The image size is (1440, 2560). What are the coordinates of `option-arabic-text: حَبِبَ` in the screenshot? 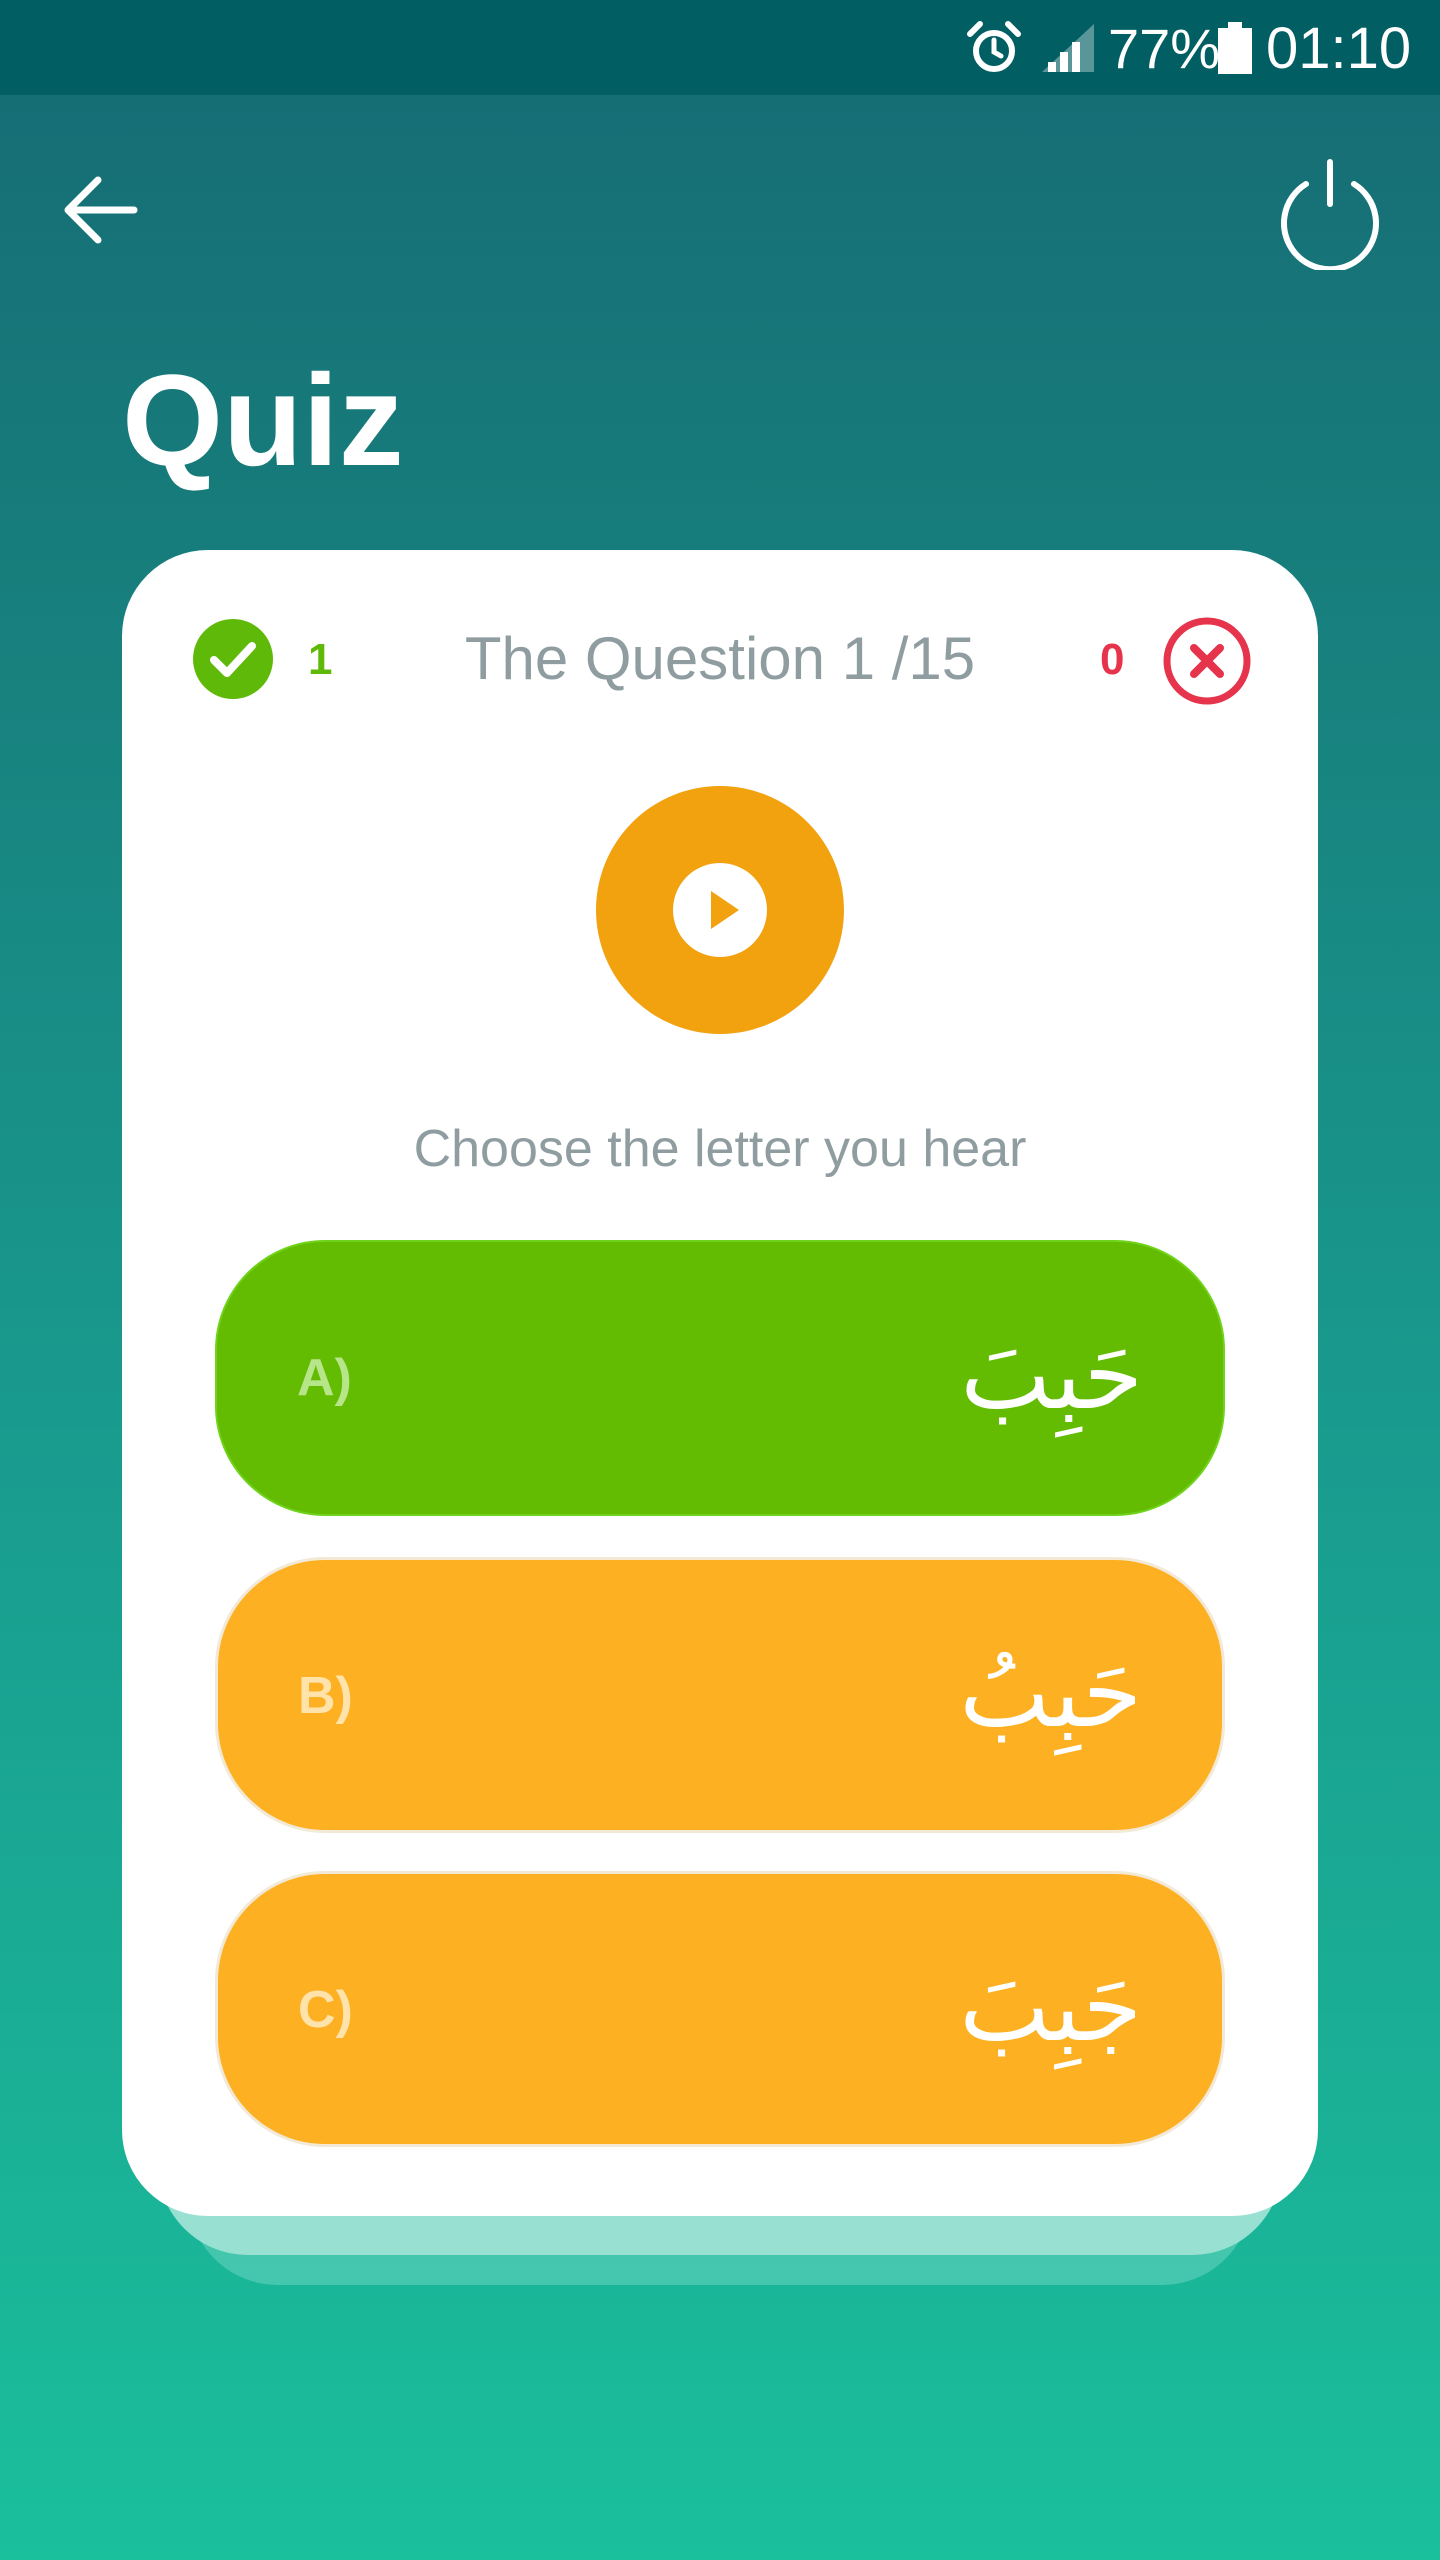 It's located at (1051, 1375).